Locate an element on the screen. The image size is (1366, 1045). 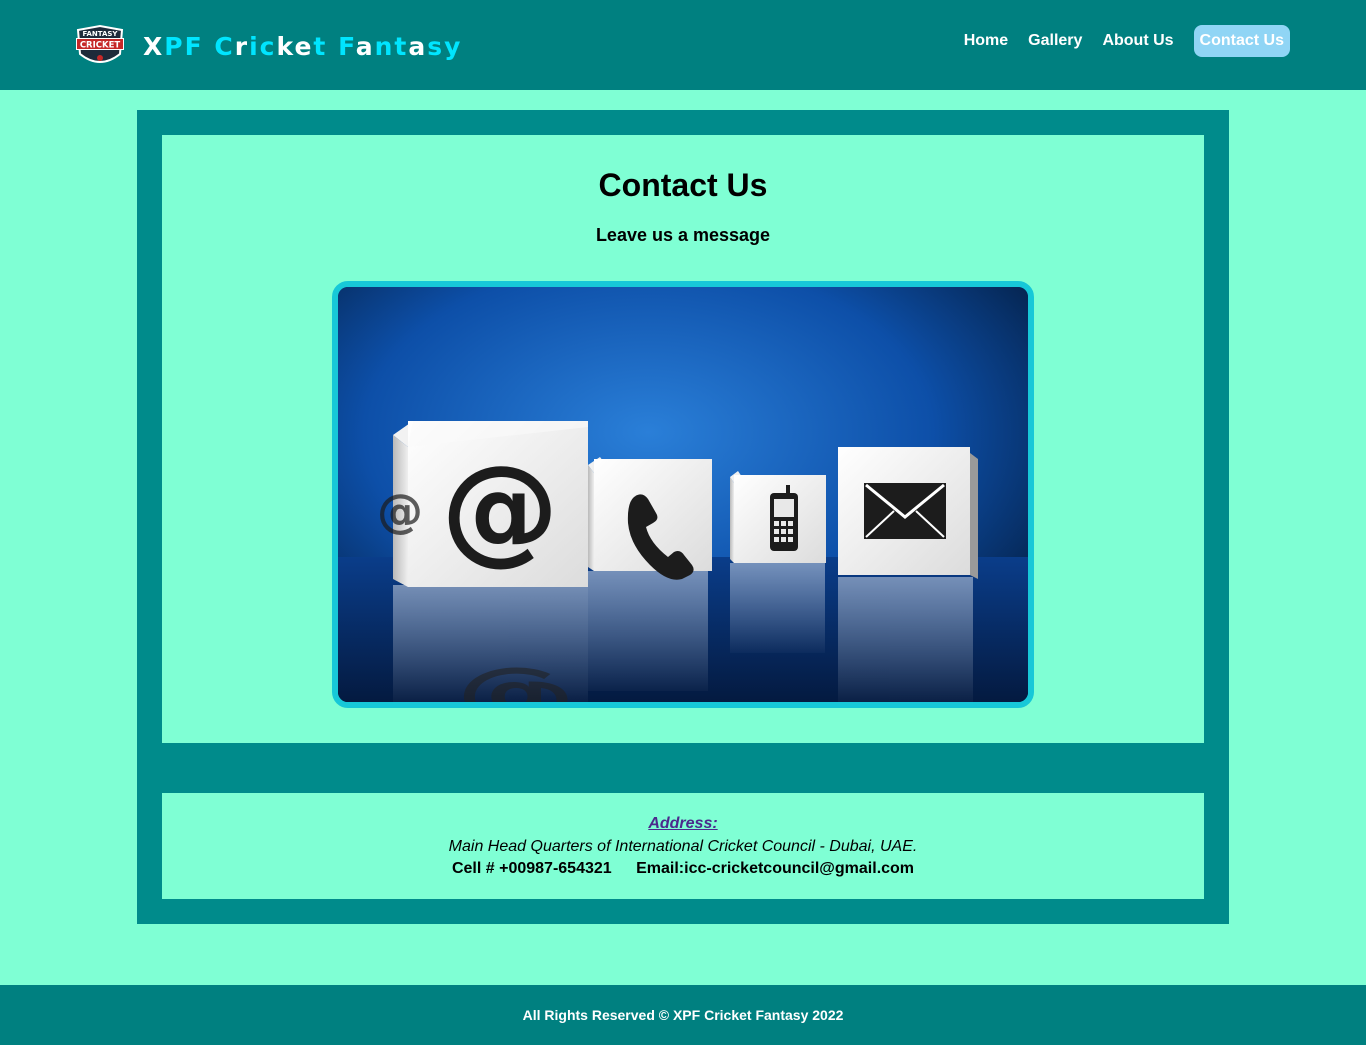
brand-part: sy is located at coordinates (445, 46).